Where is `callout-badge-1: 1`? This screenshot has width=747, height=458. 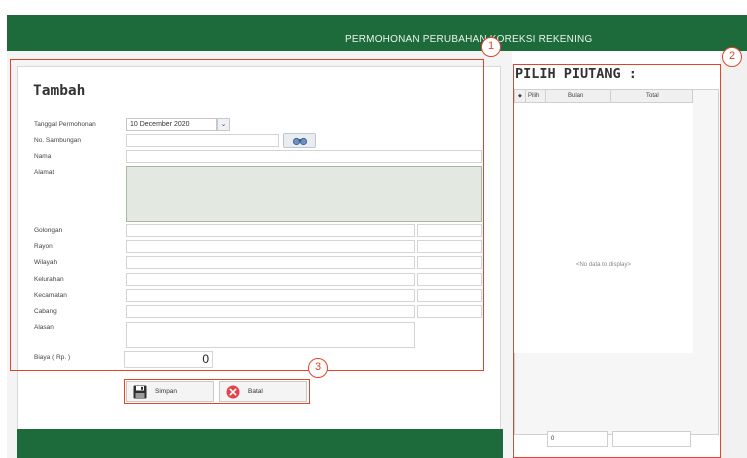 callout-badge-1: 1 is located at coordinates (491, 47).